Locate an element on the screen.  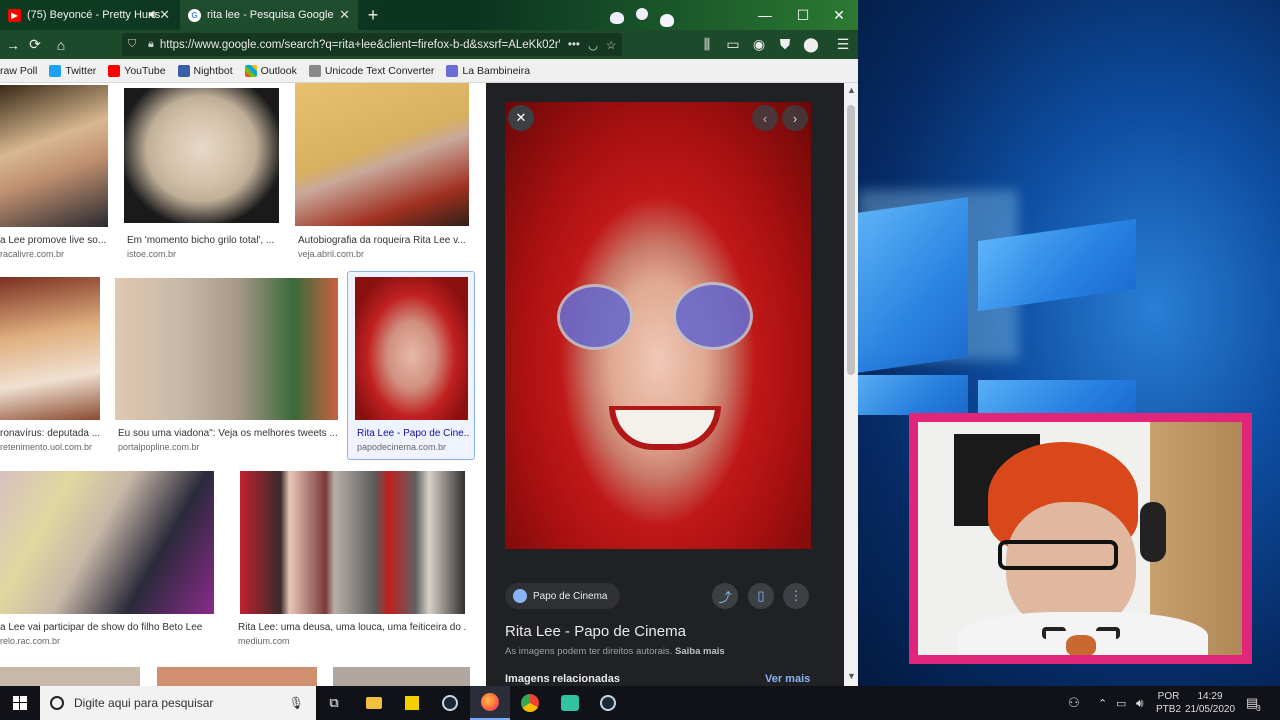
related-images-heading: Imagens relacionadas is located at coordinates (562, 679).